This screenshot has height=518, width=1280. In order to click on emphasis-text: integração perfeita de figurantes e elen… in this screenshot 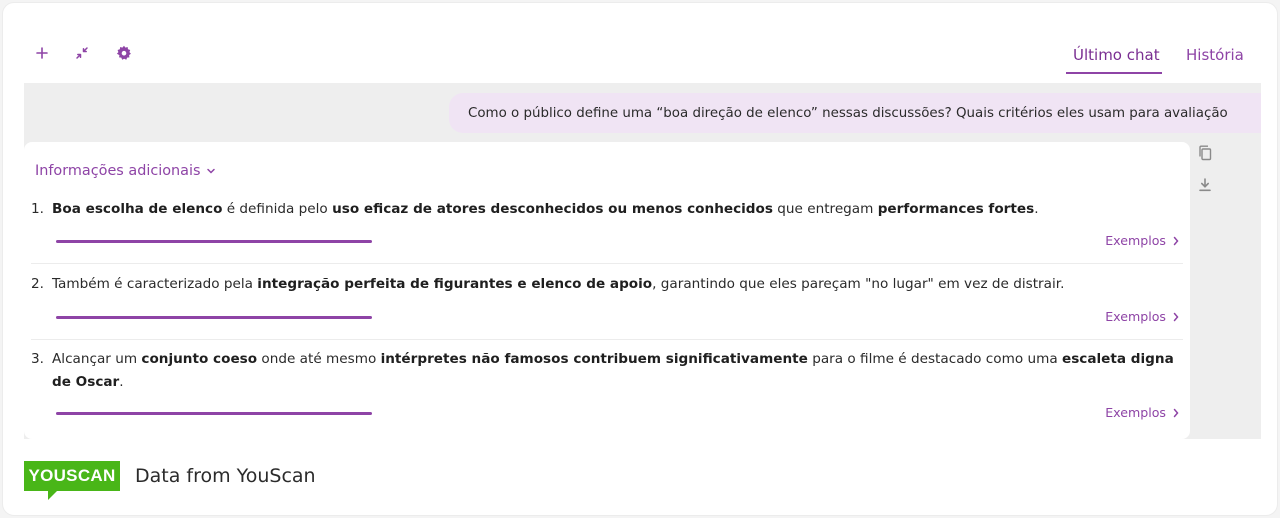, I will do `click(455, 284)`.